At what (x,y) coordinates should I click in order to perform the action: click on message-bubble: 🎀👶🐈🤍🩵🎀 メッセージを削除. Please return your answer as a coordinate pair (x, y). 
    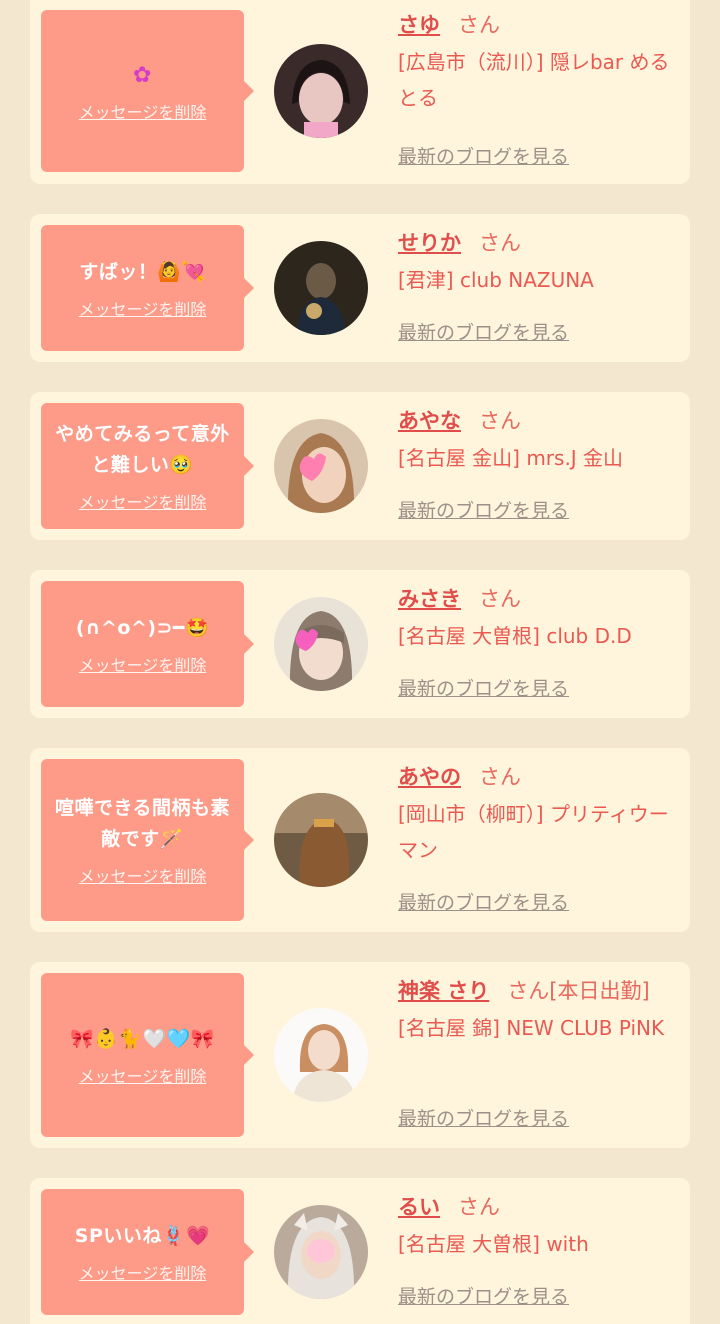
    Looking at the image, I should click on (147, 1055).